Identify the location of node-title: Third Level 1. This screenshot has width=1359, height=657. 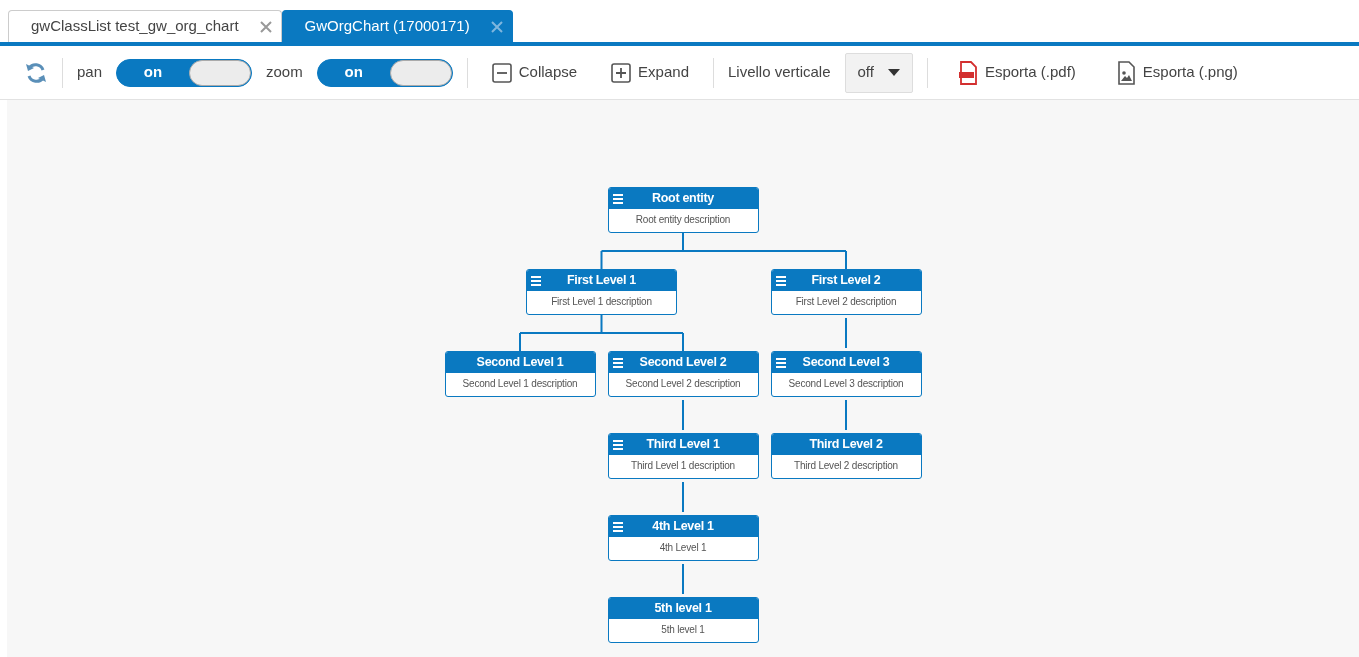
(683, 445).